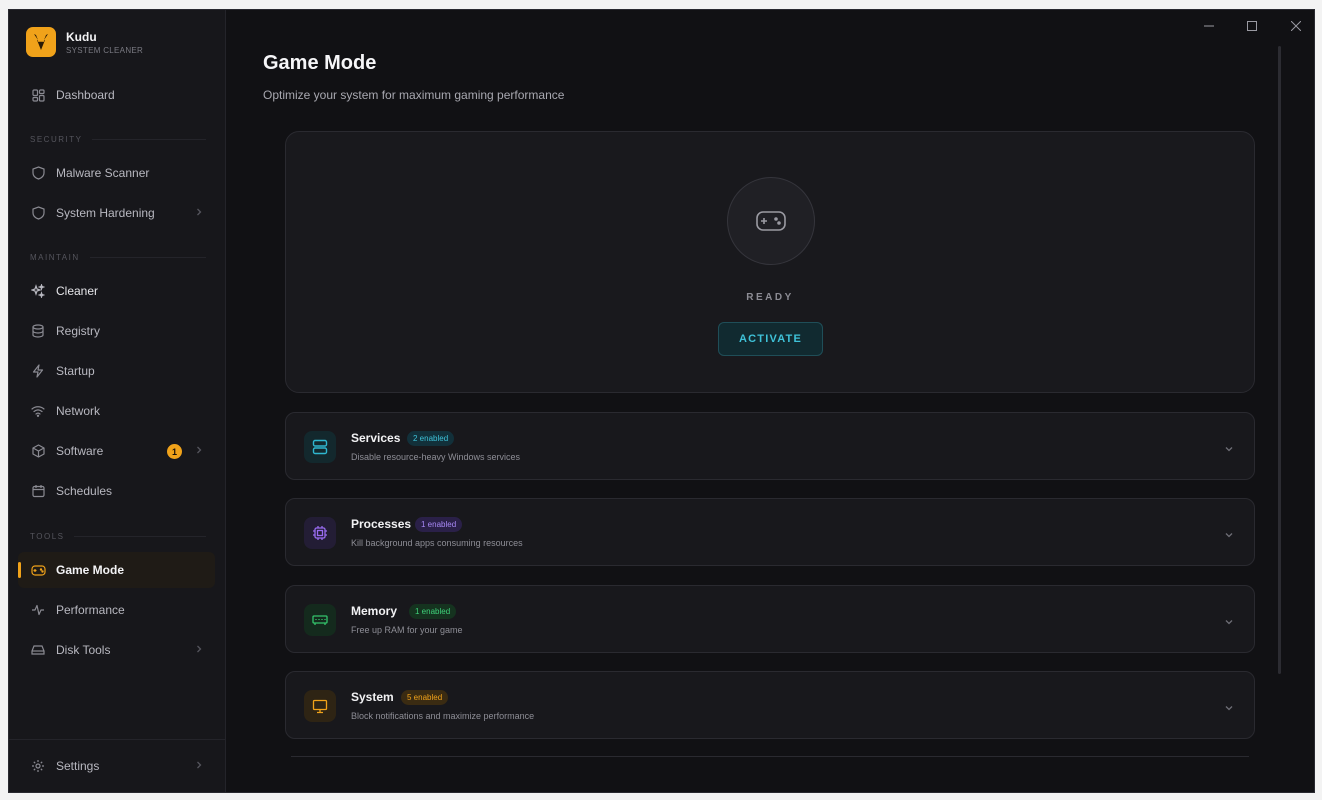 This screenshot has width=1322, height=800. What do you see at coordinates (116, 451) in the screenshot?
I see `sidebar-item-software: Software 1` at bounding box center [116, 451].